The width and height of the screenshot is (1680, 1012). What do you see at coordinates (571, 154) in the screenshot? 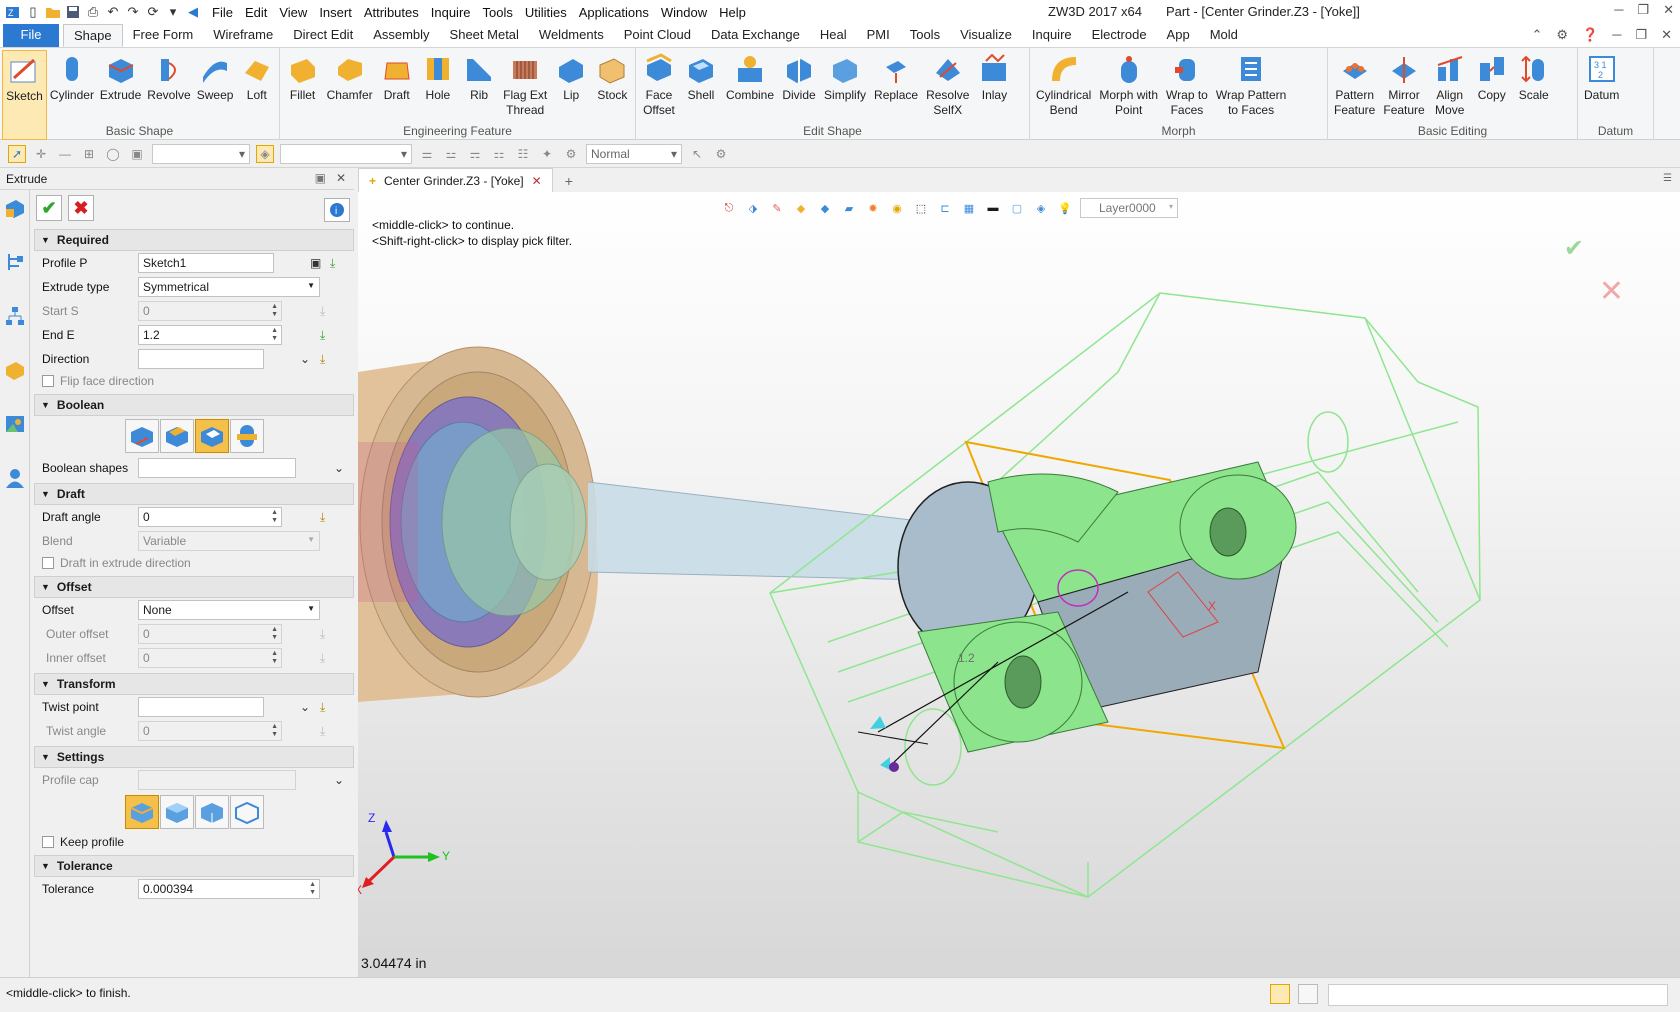
I see `snap-icon: ⚙` at bounding box center [571, 154].